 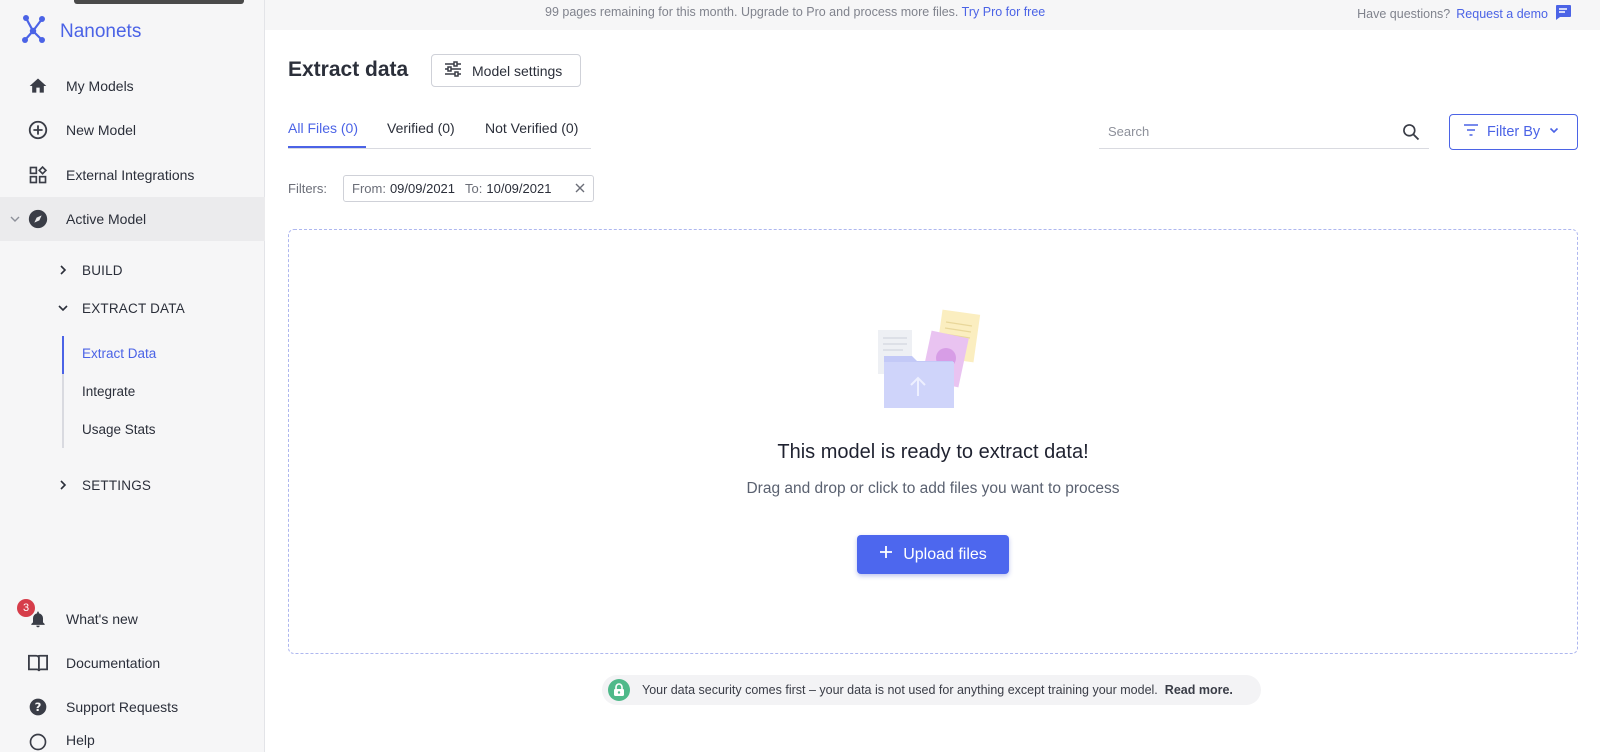 I want to click on model-settings-button: Model settings, so click(x=506, y=70).